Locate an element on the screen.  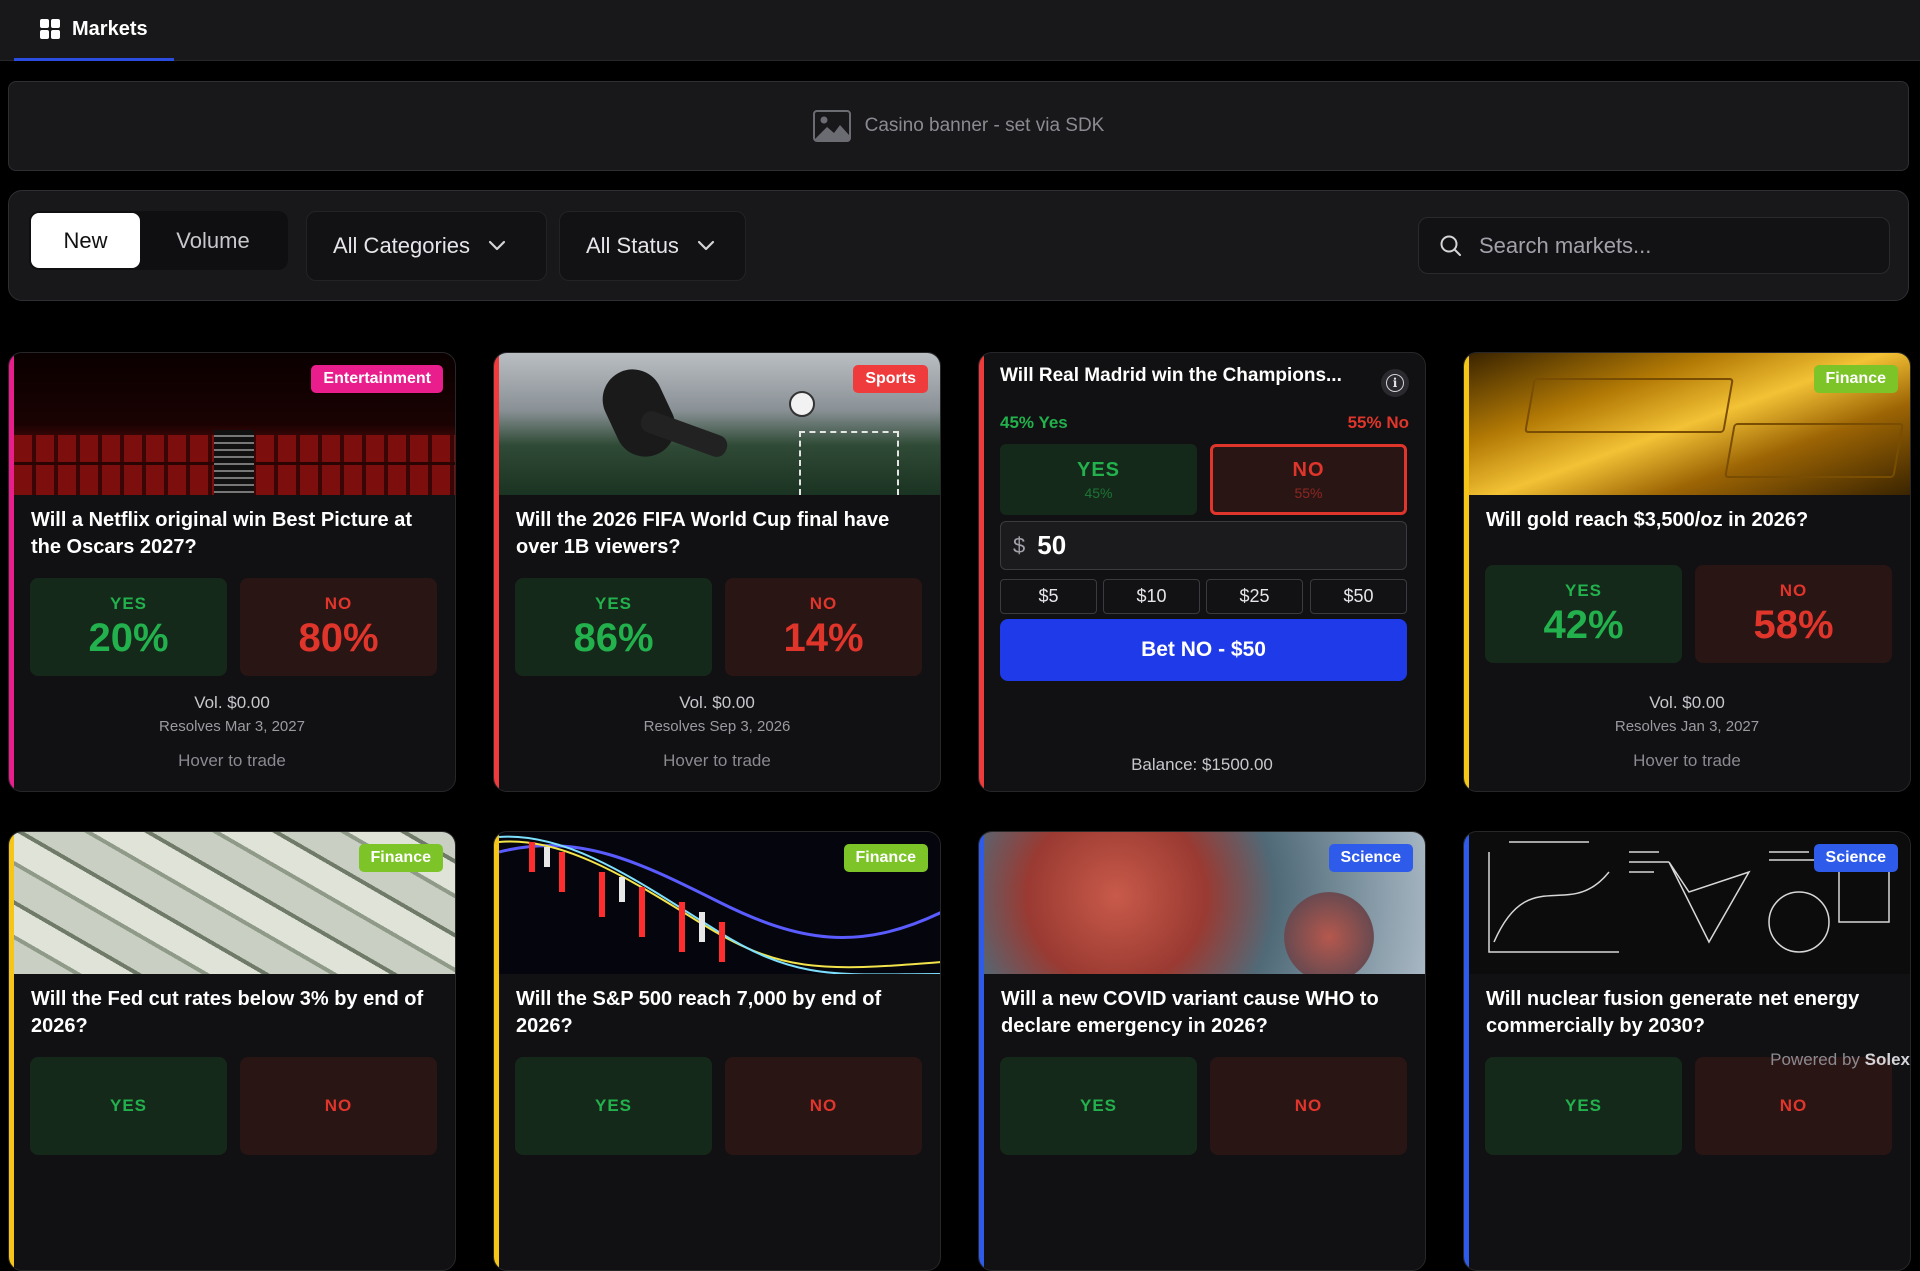
search-box is located at coordinates (1654, 245).